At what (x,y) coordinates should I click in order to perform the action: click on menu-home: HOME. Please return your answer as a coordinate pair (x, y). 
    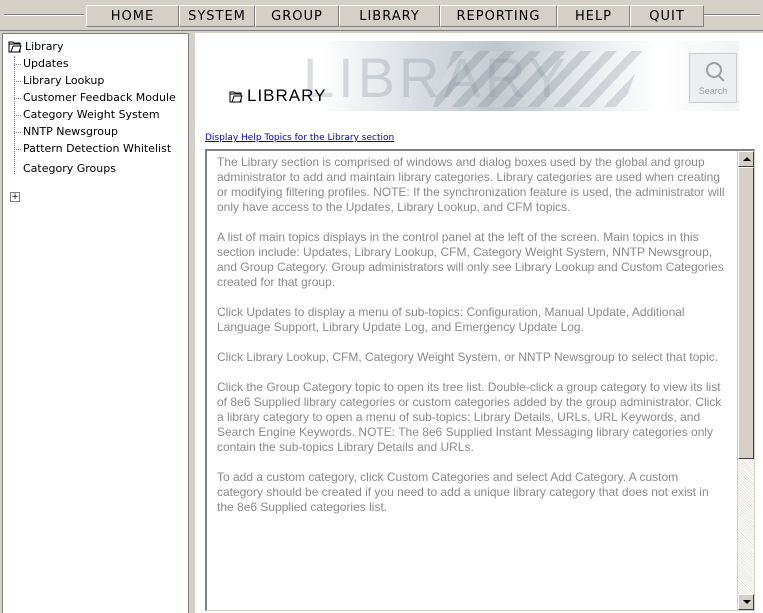
    Looking at the image, I should click on (132, 16).